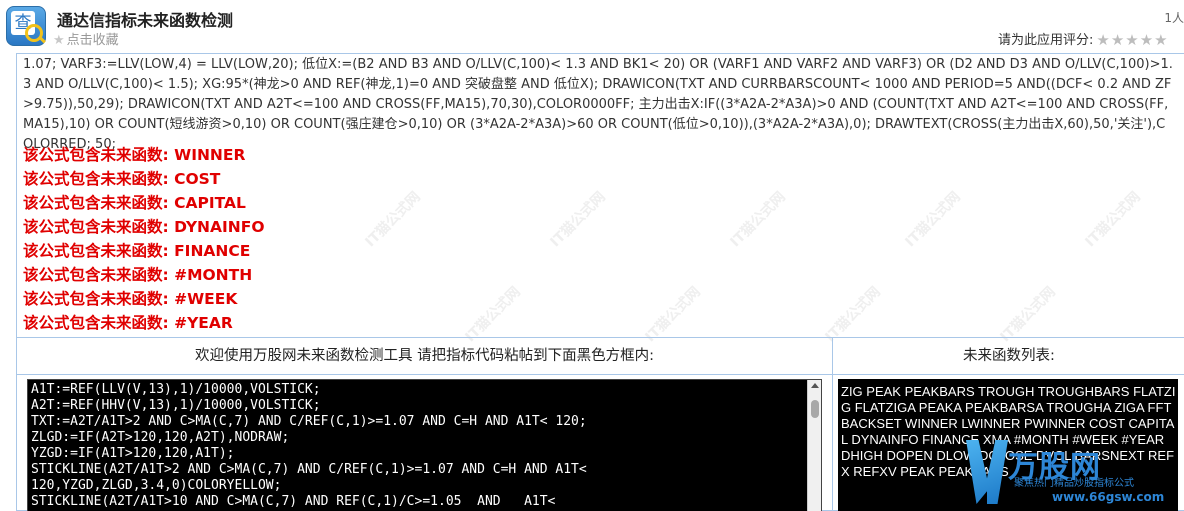 The image size is (1184, 511). What do you see at coordinates (987, 472) in the screenshot?
I see `brand-w-icon` at bounding box center [987, 472].